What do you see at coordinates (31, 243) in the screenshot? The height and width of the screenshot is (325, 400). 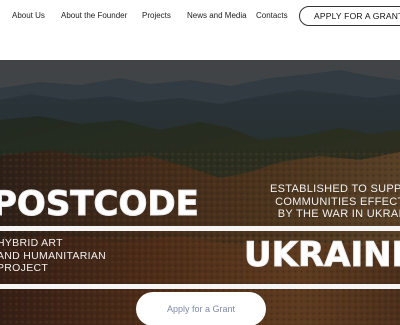 I see `hero-subtitle-line: HYBRID ART` at bounding box center [31, 243].